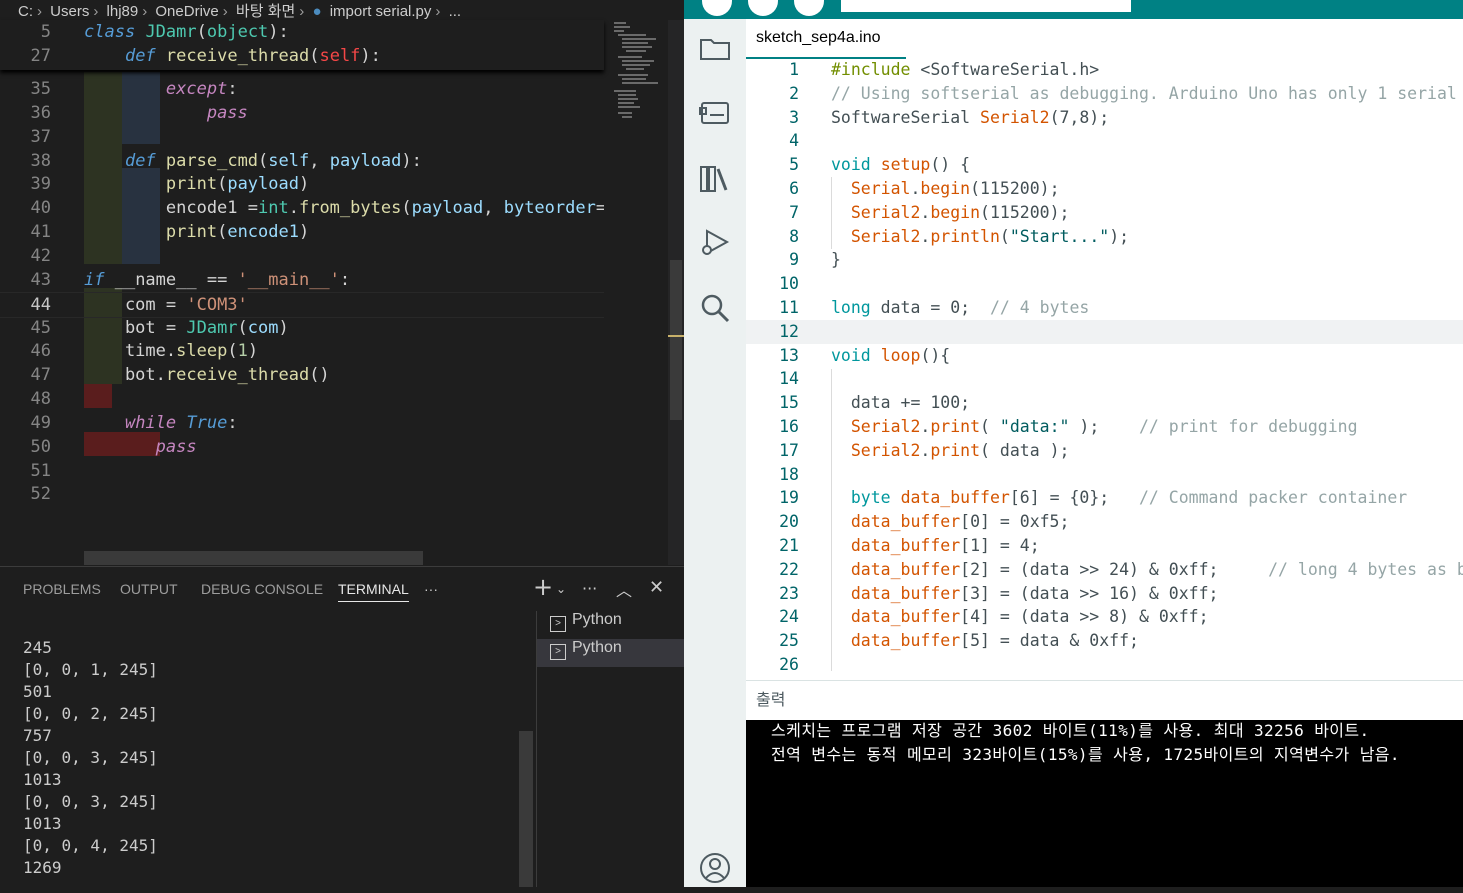 The height and width of the screenshot is (893, 1463). What do you see at coordinates (1104, 451) in the screenshot?
I see `code-line: 17 Serial2.print( data );` at bounding box center [1104, 451].